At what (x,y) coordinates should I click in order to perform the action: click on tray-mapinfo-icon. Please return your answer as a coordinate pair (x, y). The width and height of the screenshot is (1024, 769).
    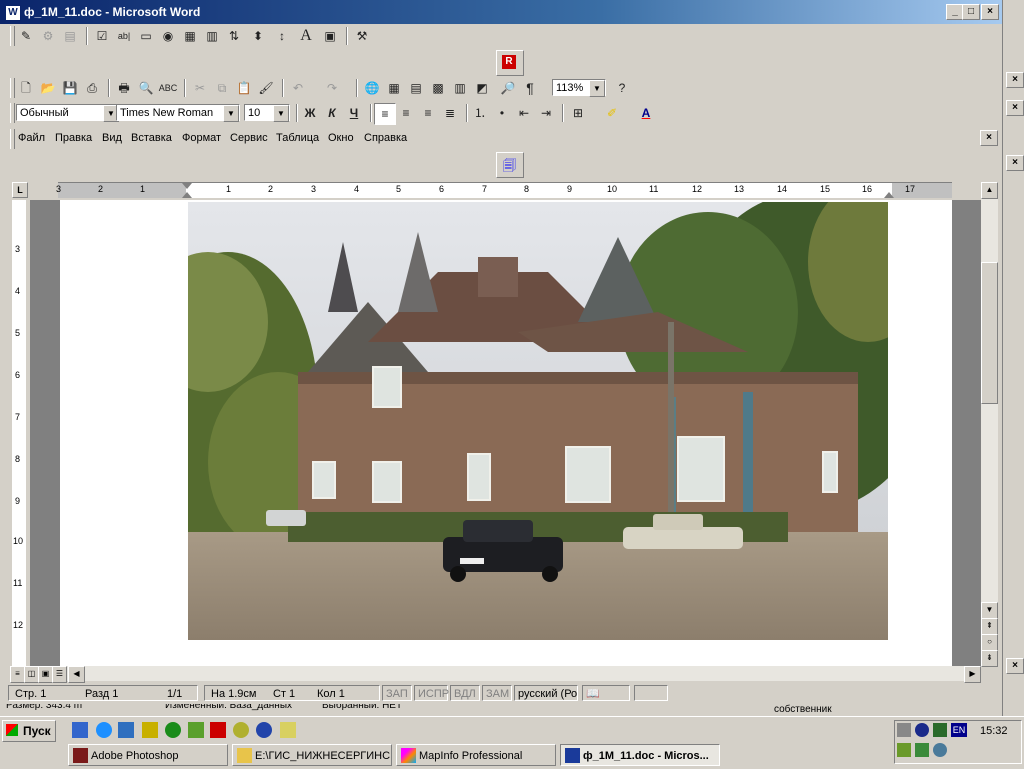
    Looking at the image, I should click on (904, 750).